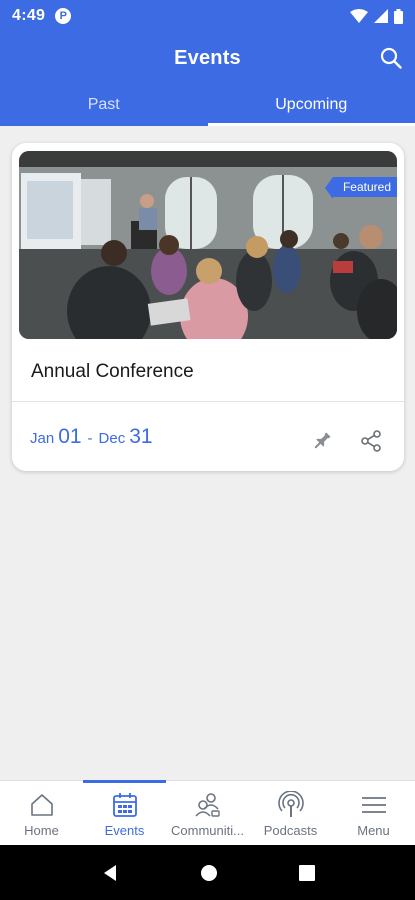  I want to click on back-icon, so click(110, 873).